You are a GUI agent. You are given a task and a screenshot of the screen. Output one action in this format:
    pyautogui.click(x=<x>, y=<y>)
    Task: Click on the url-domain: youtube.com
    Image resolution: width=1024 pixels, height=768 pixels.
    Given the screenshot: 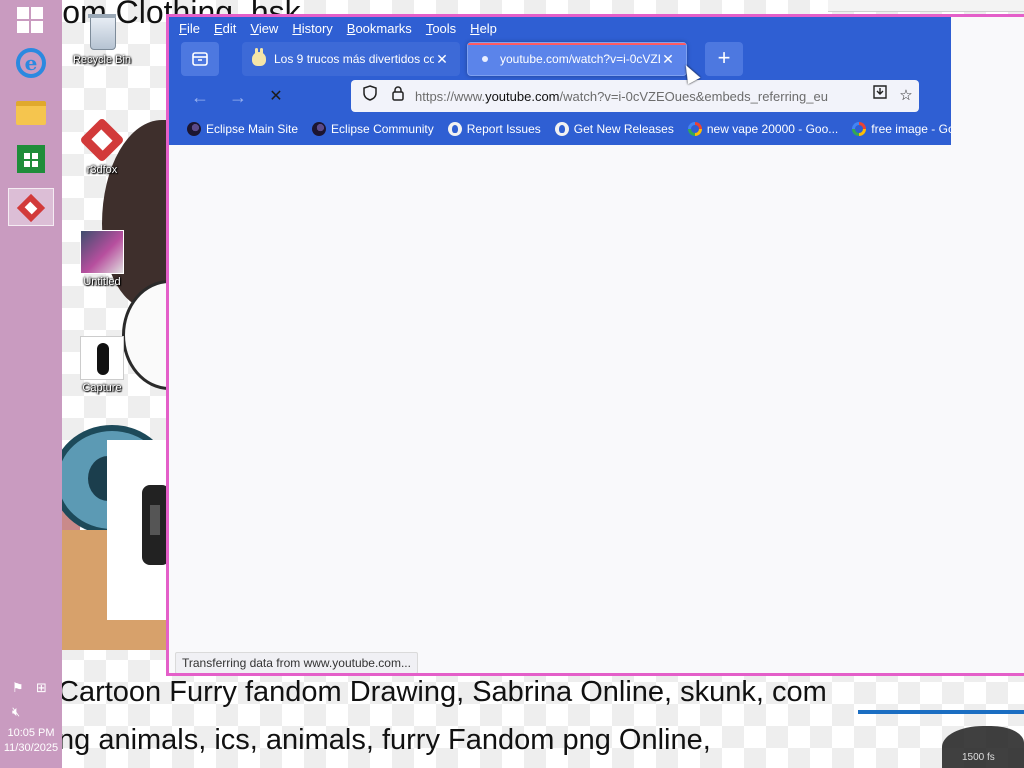 What is the action you would take?
    pyautogui.click(x=522, y=96)
    